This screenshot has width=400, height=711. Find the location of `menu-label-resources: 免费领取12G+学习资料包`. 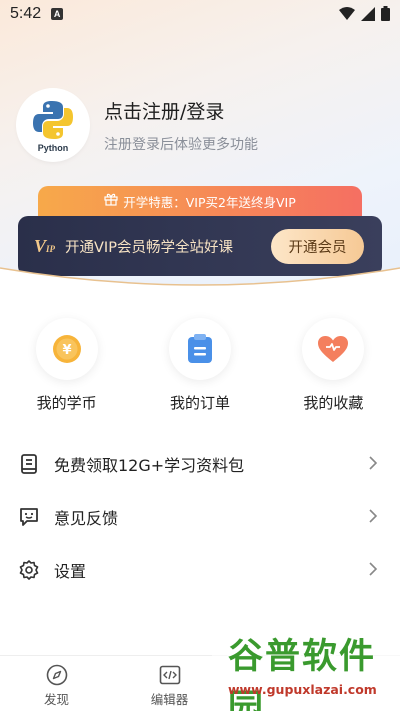

menu-label-resources: 免费领取12G+学习资料包 is located at coordinates (149, 465).